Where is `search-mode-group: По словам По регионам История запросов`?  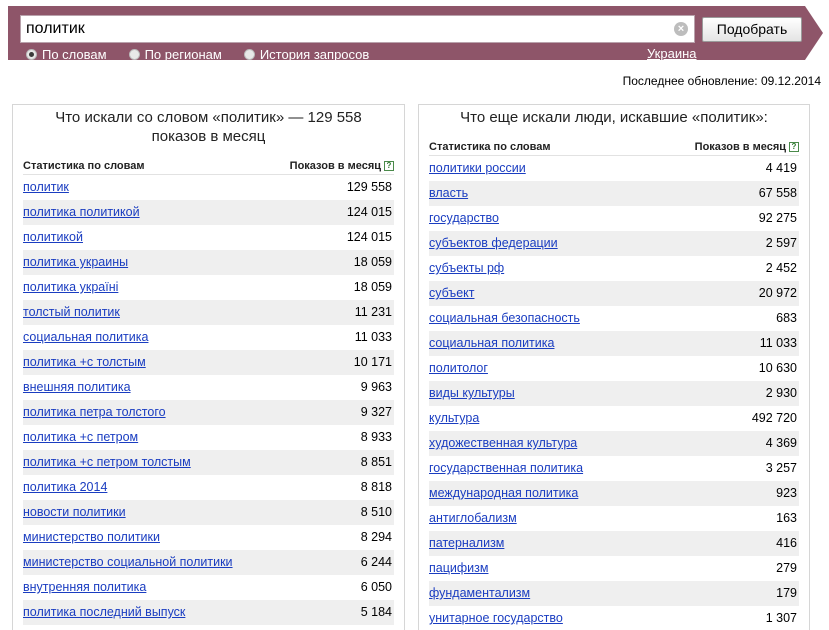
search-mode-group: По словам По регионам История запросов is located at coordinates (208, 54).